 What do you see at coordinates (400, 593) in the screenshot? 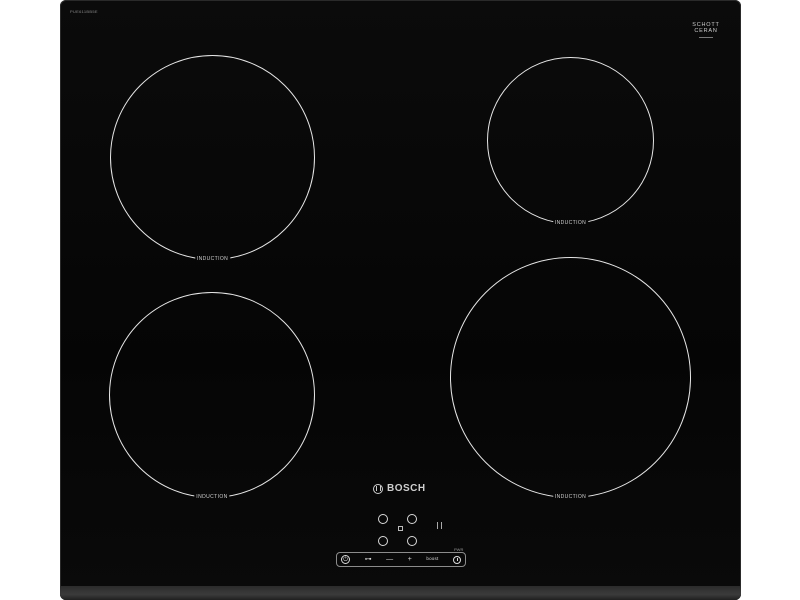
I see `bottom-frame-trim` at bounding box center [400, 593].